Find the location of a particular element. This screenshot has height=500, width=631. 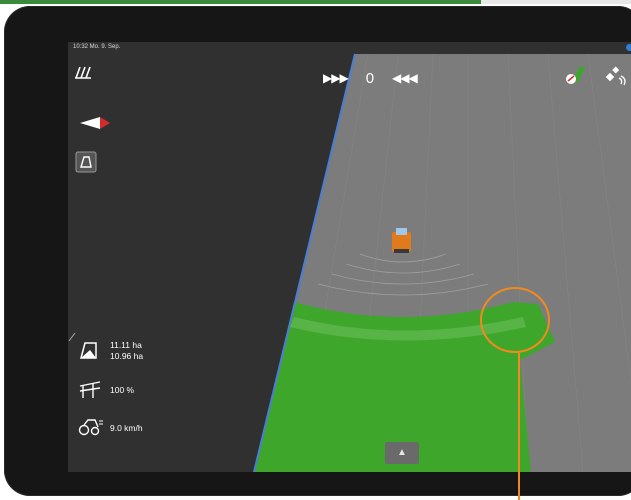

speed-stat: 9.0 km/h is located at coordinates (110, 428).